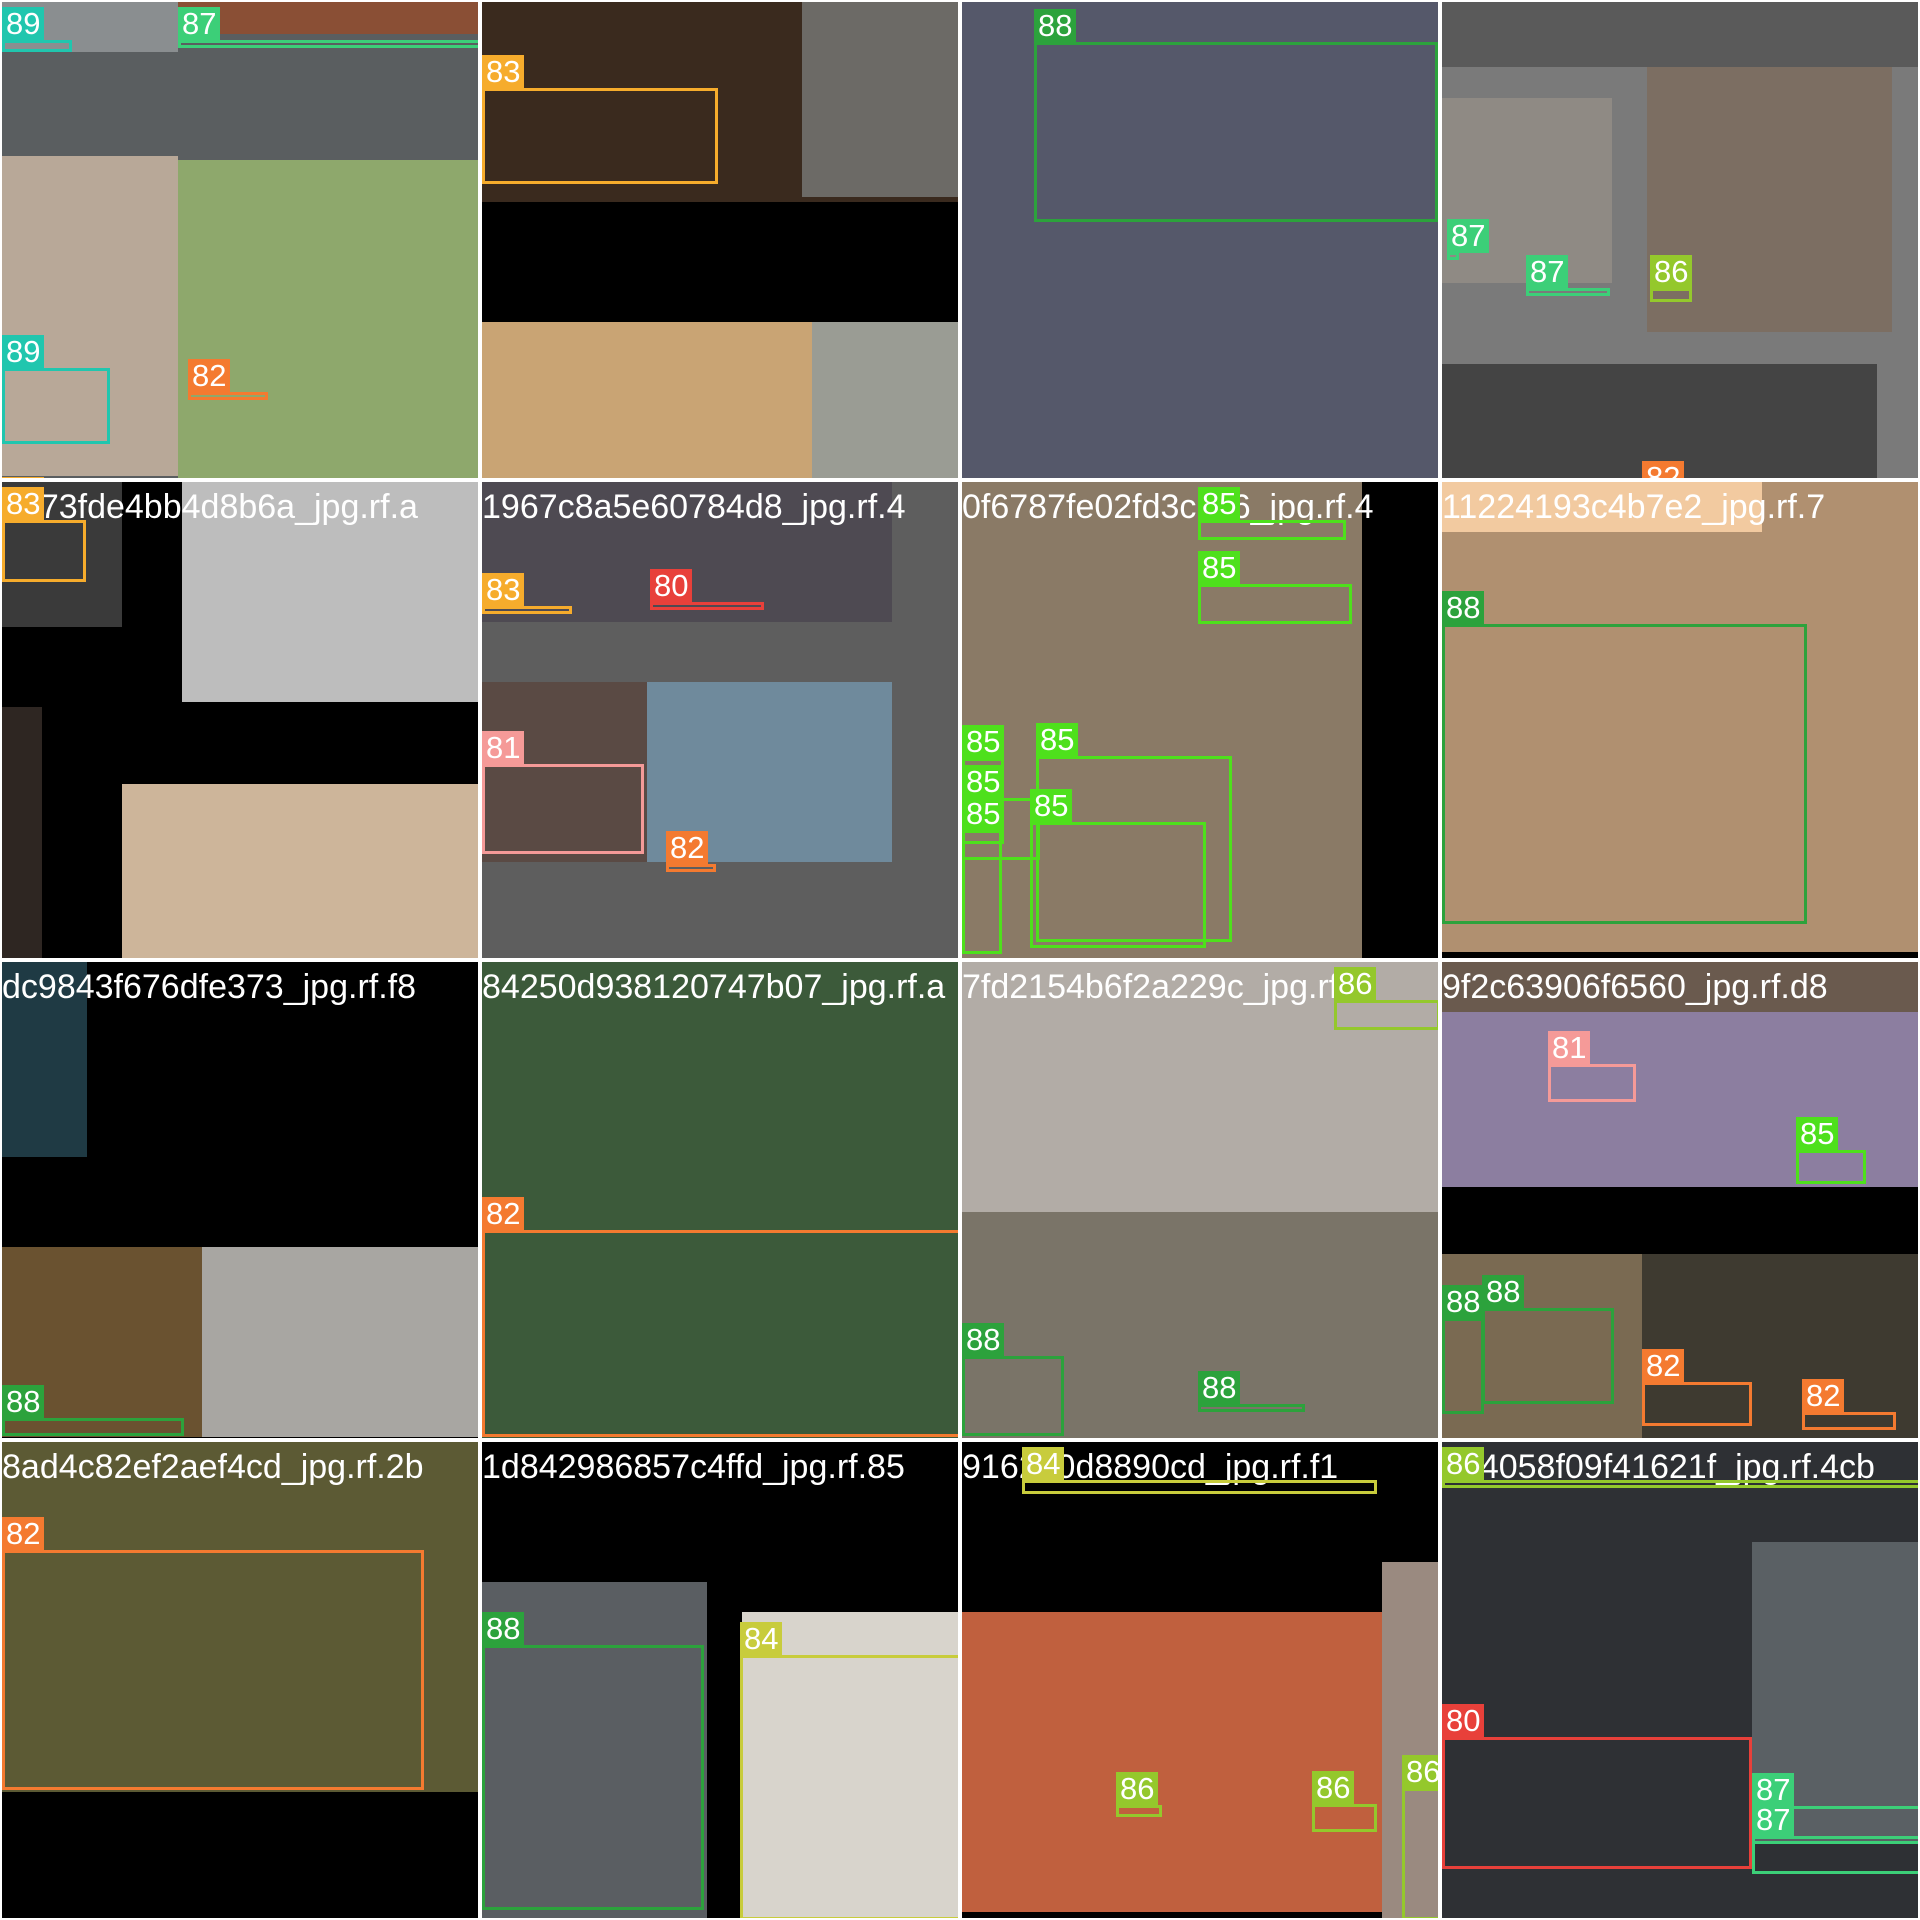  I want to click on mosaic-tile: 11224193c4b7e2_jpg.rf.7 88, so click(1680, 720).